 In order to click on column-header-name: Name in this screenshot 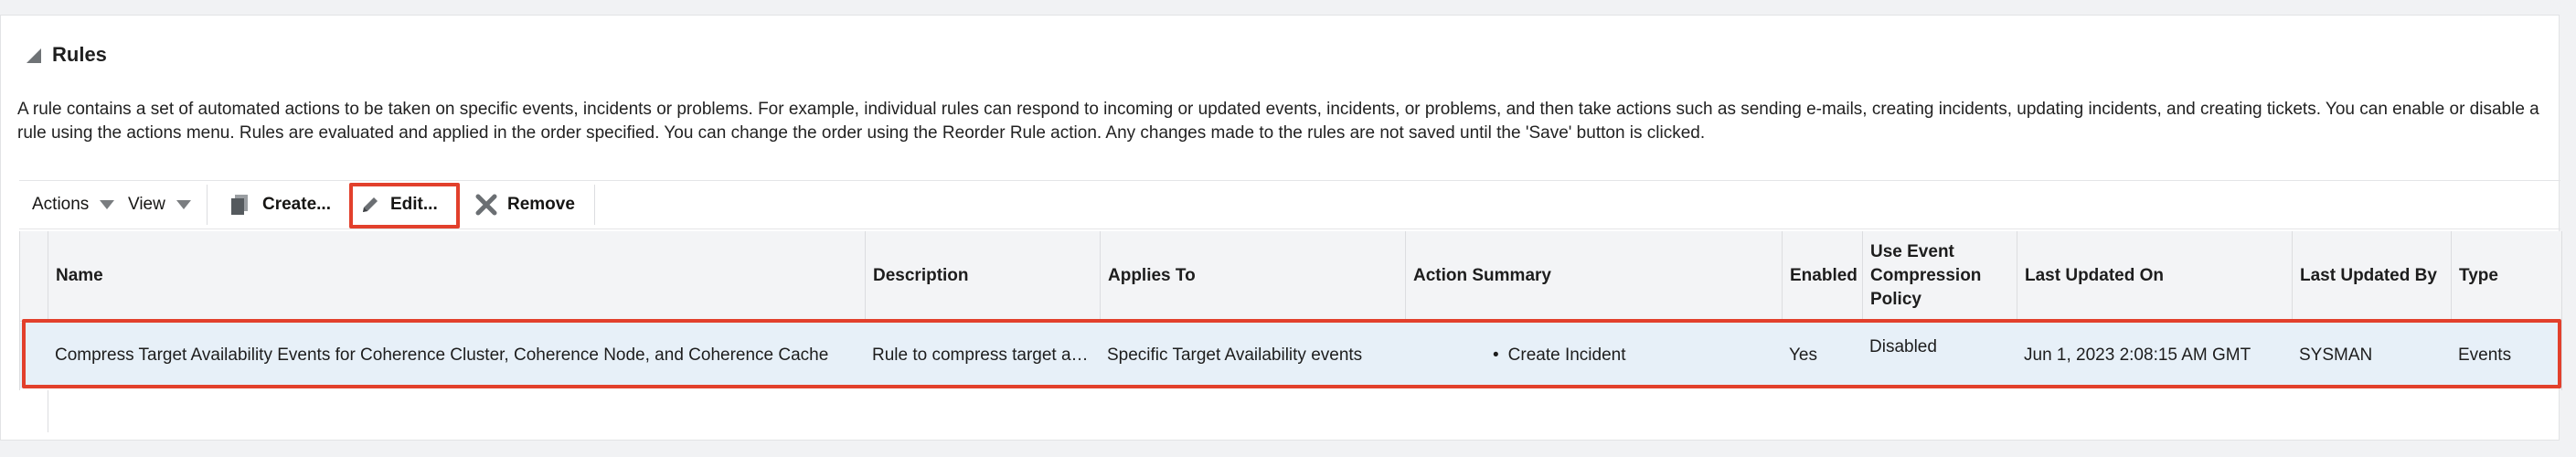, I will do `click(456, 276)`.